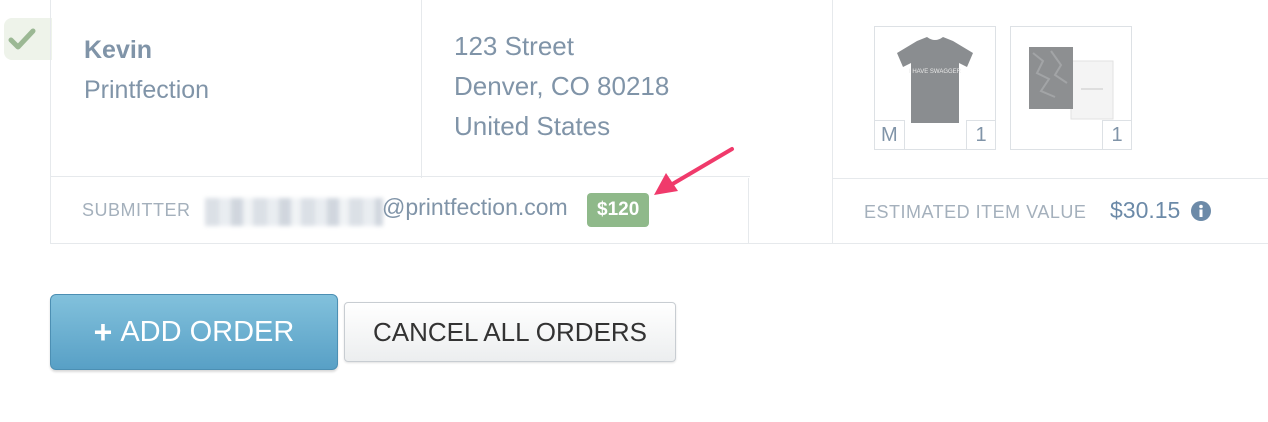  I want to click on product-tshirt: I HAVE SWAGGER M 1, so click(935, 88).